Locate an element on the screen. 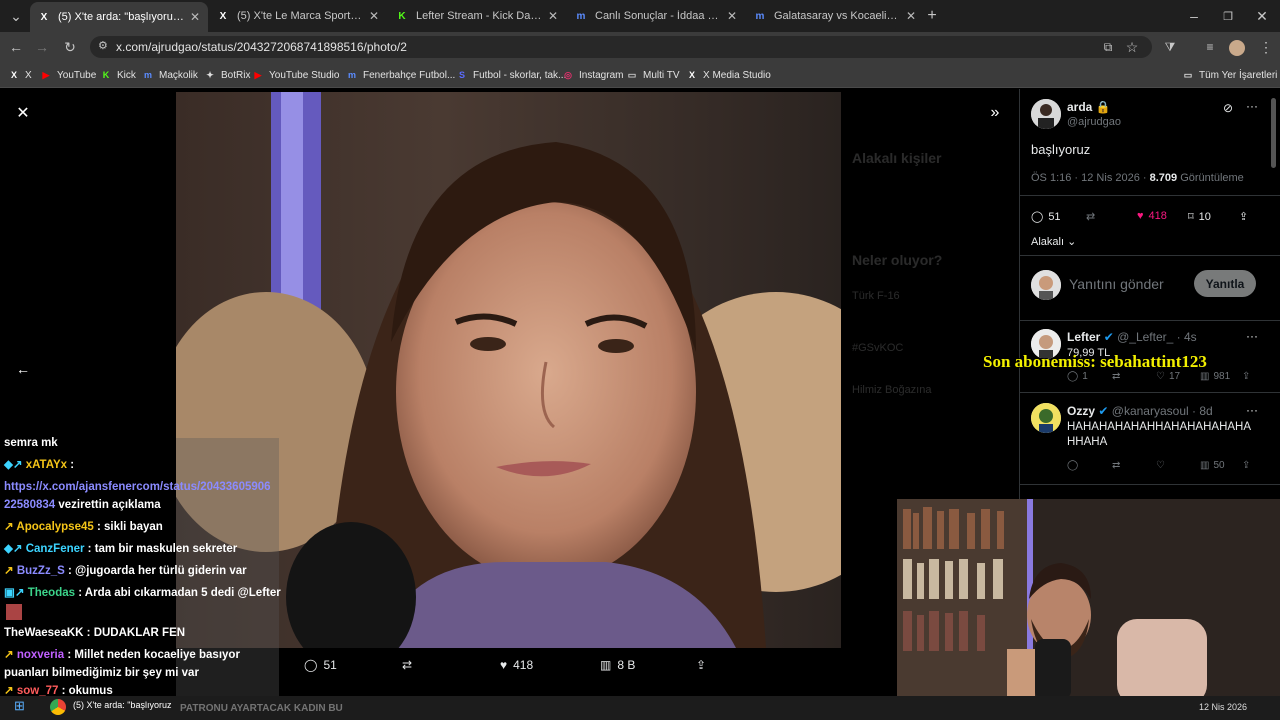 This screenshot has width=1280, height=720. bookmark-item: ▶ YouTube is located at coordinates (68, 75).